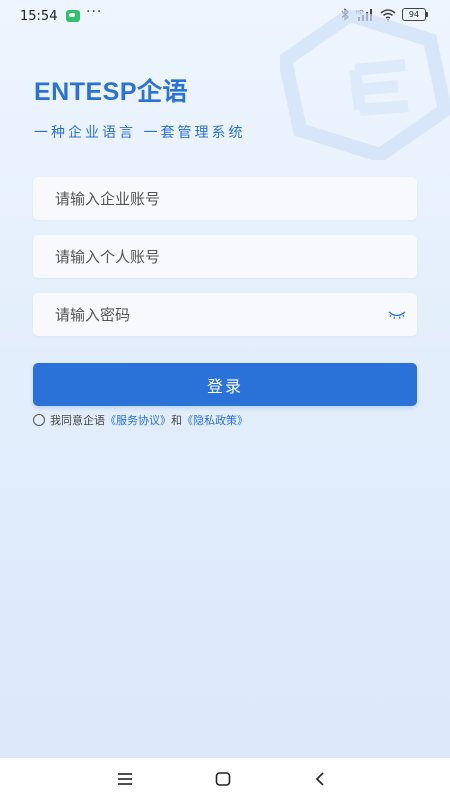 Image resolution: width=450 pixels, height=800 pixels. What do you see at coordinates (77, 420) in the screenshot?
I see `agreement-prefix: 我同意企语` at bounding box center [77, 420].